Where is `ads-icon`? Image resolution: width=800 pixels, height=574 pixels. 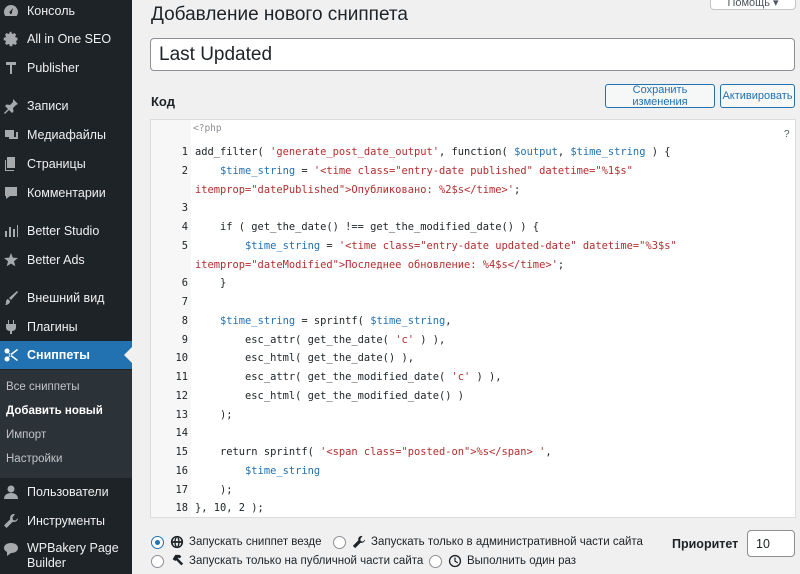
ads-icon is located at coordinates (11, 260).